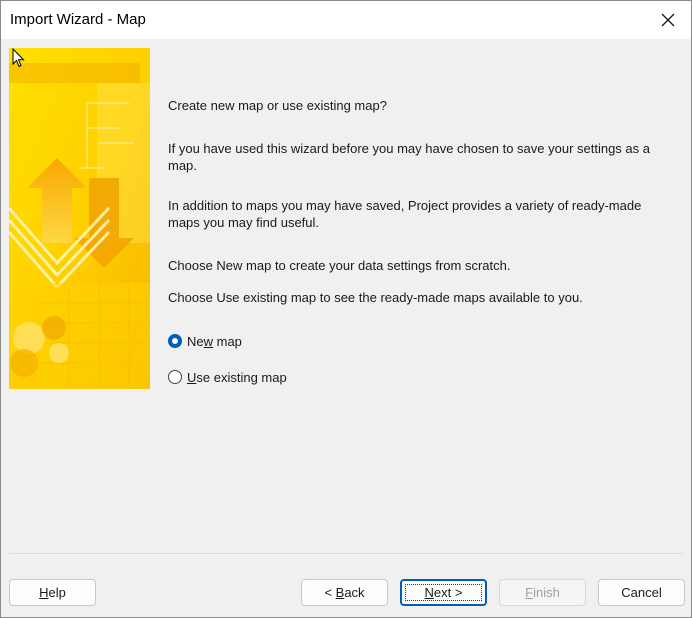 Image resolution: width=692 pixels, height=618 pixels. Describe the element at coordinates (344, 592) in the screenshot. I see `back-button: < Back` at that location.